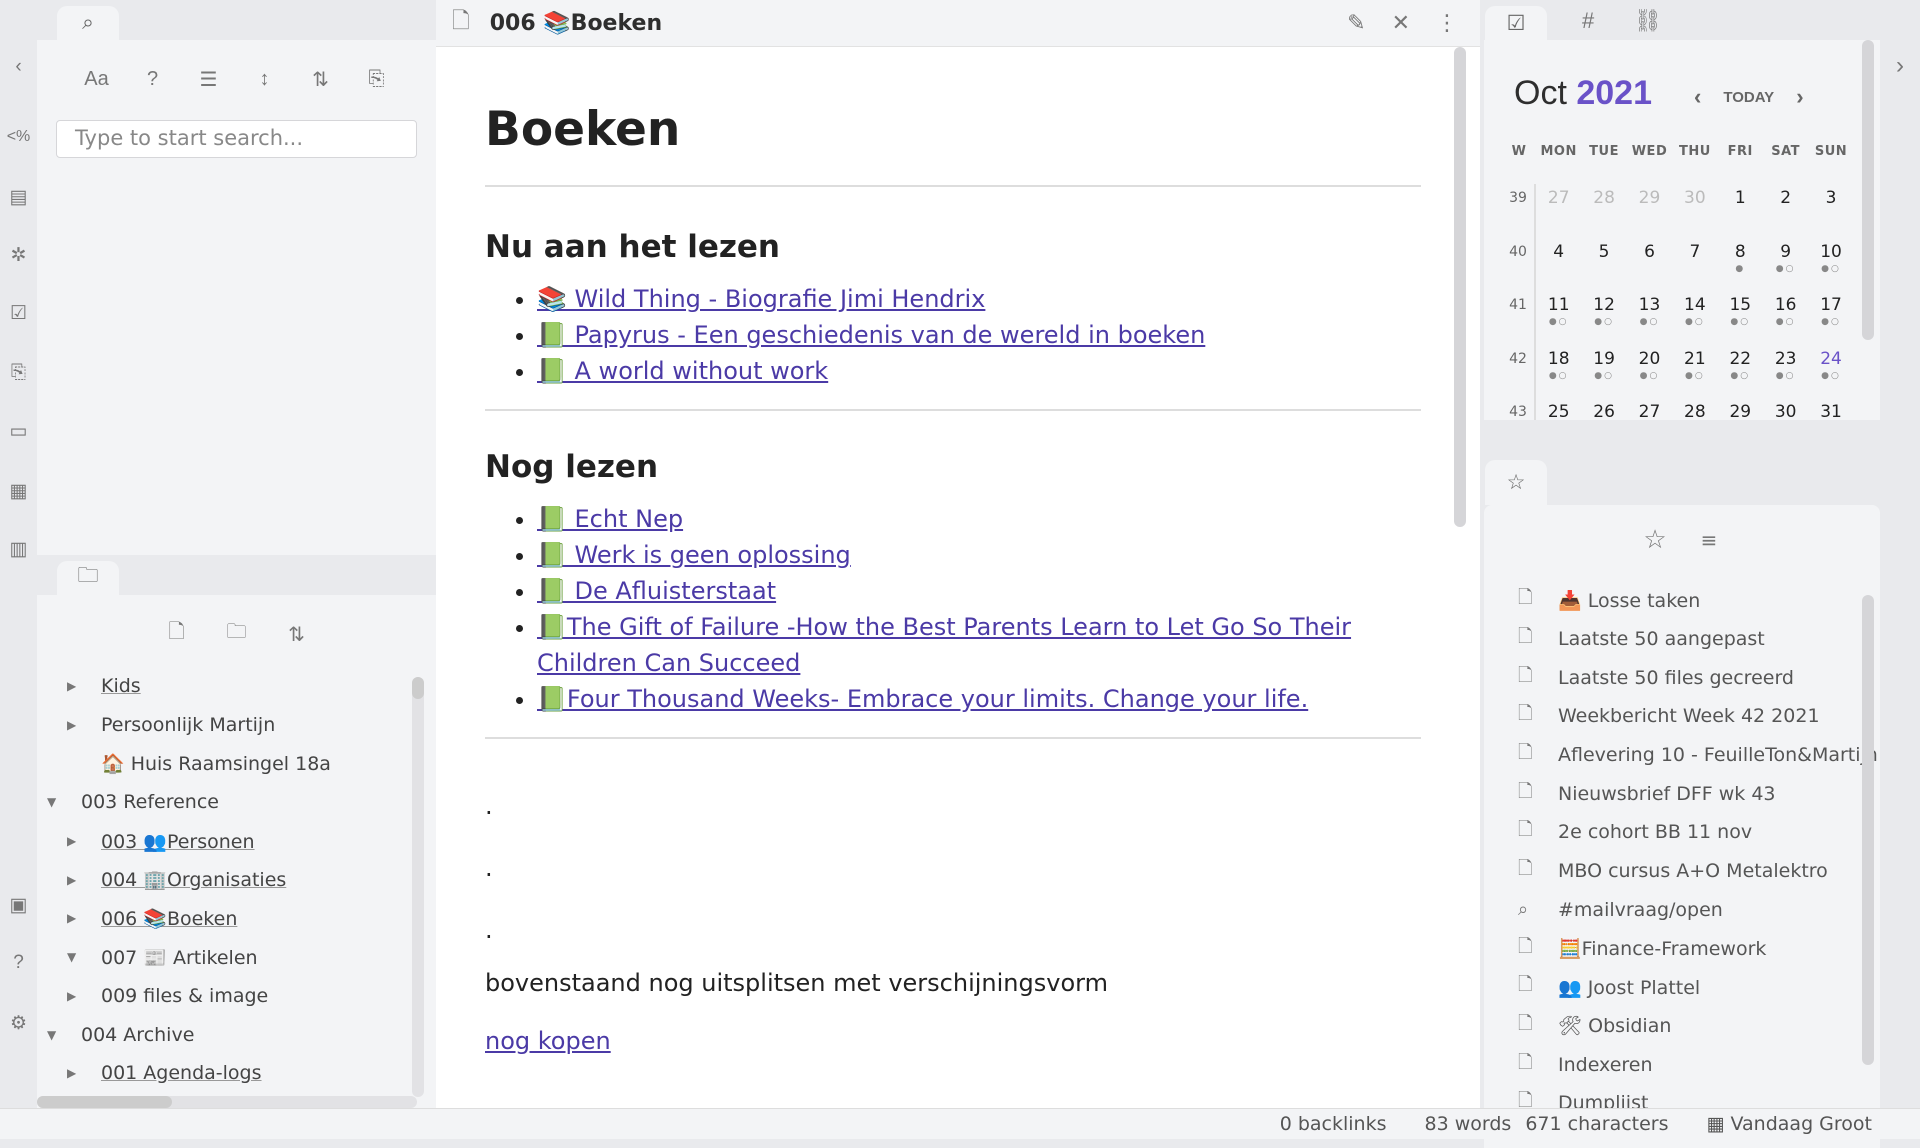  What do you see at coordinates (1516, 23) in the screenshot?
I see `calendar-tab: ☑` at bounding box center [1516, 23].